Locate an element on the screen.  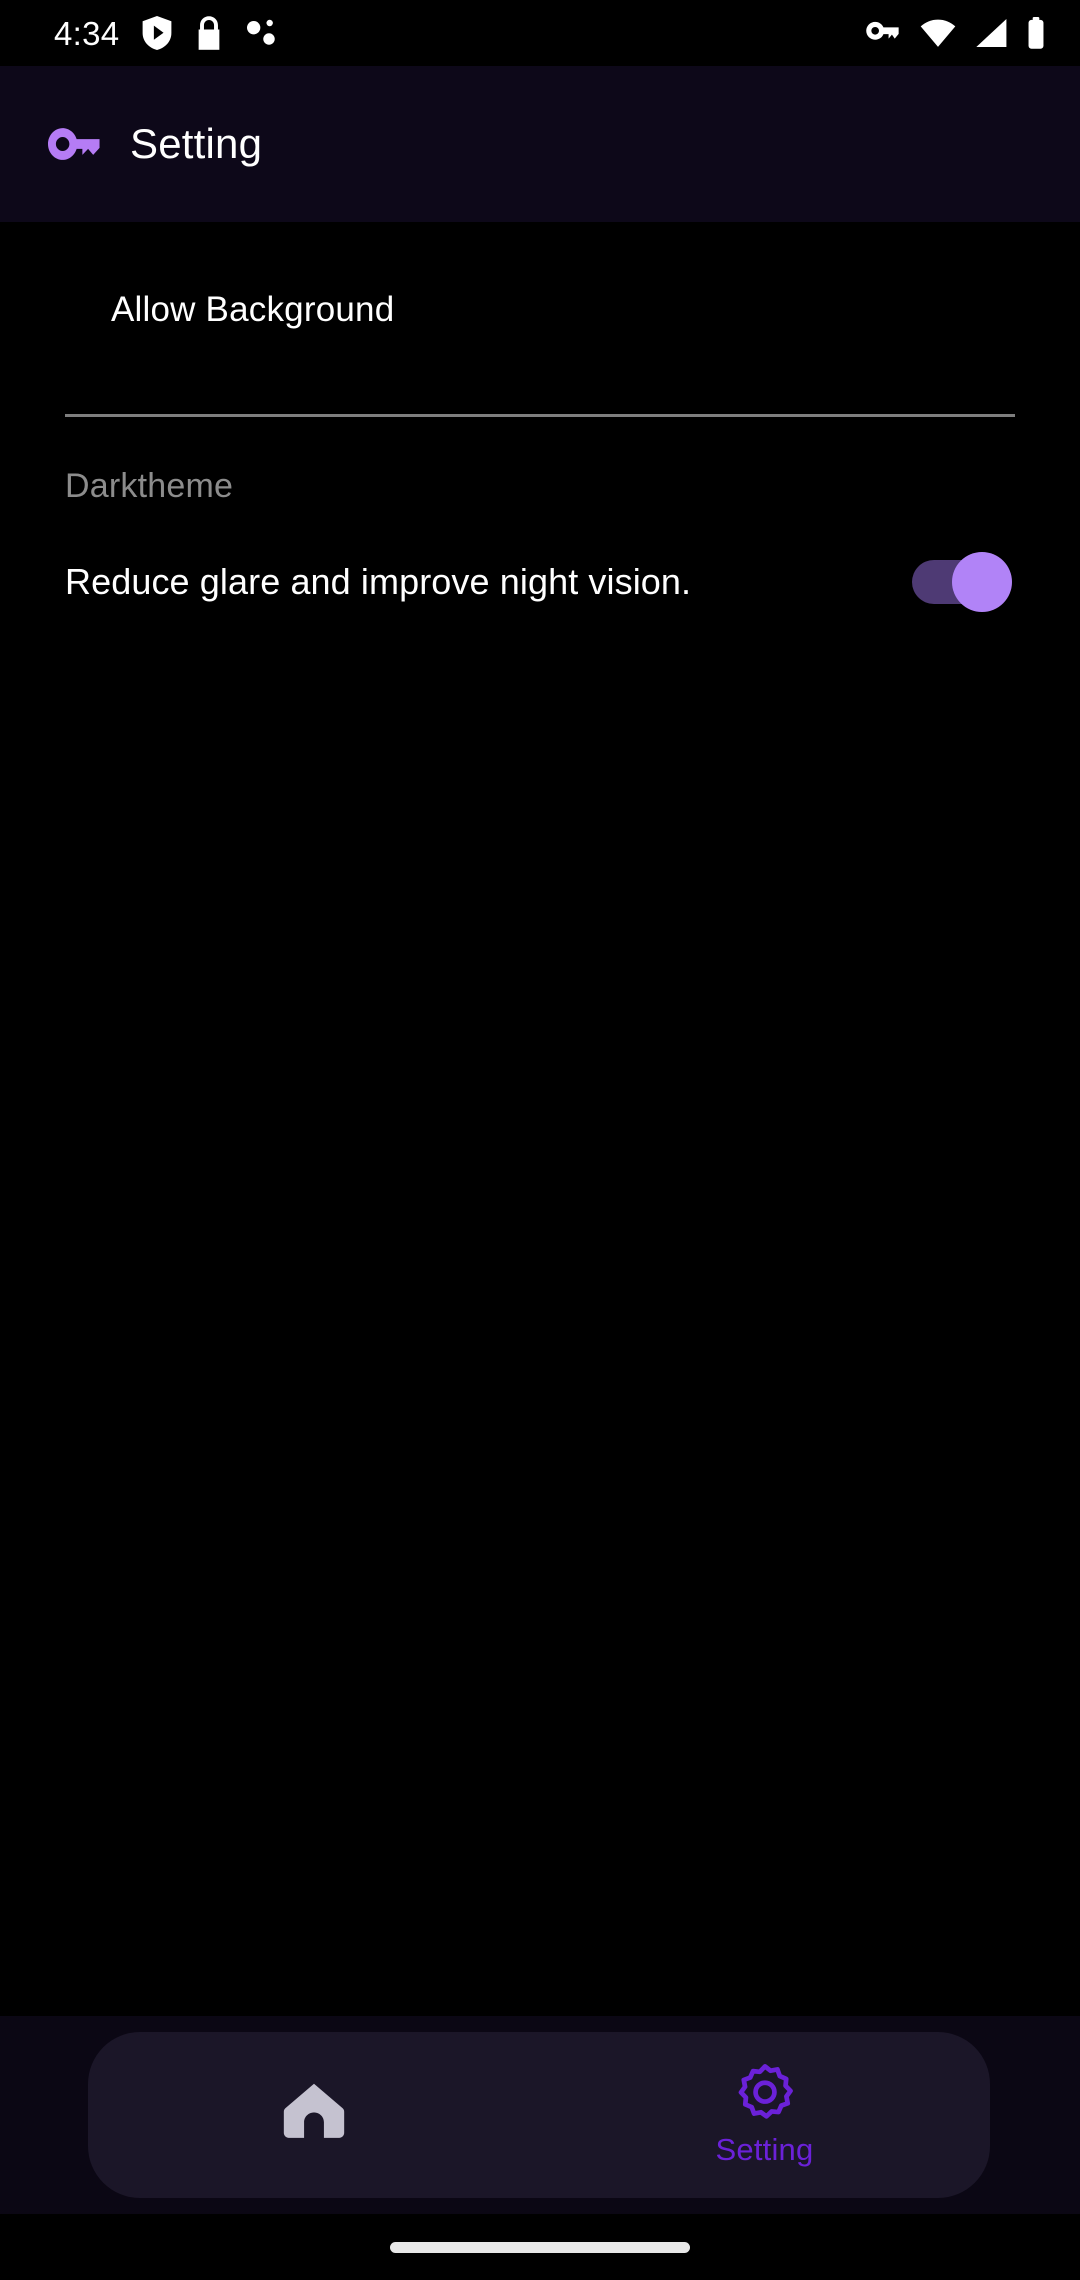
allow-background-row: Allow Background is located at coordinates (540, 345).